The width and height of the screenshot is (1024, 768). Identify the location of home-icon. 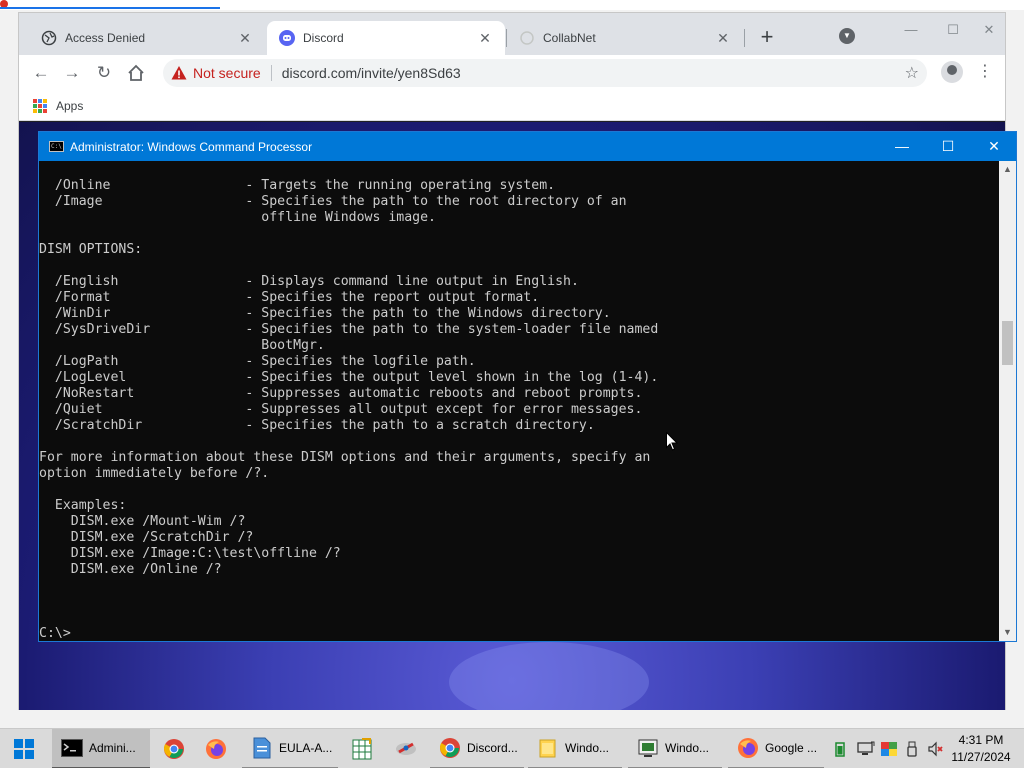
(136, 73).